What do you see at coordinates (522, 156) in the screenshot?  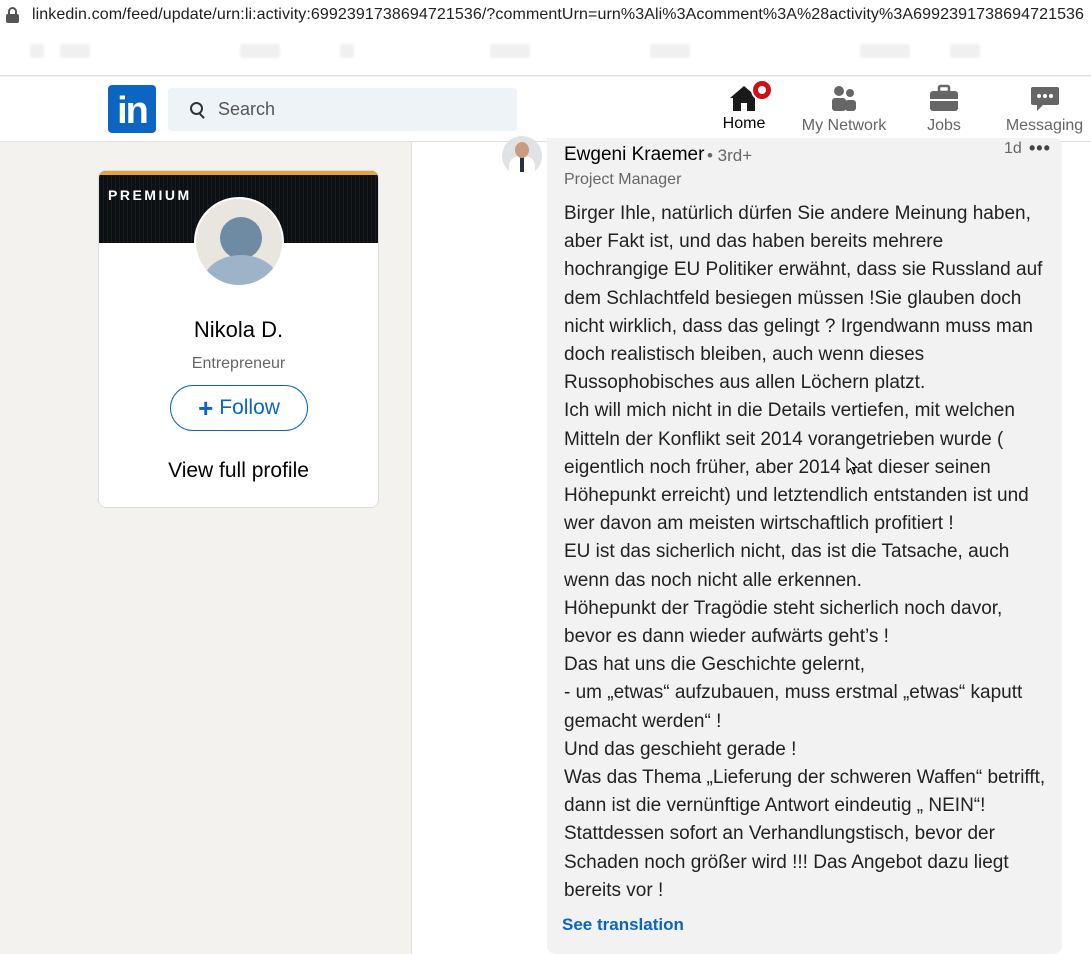 I see `commenter-avatar` at bounding box center [522, 156].